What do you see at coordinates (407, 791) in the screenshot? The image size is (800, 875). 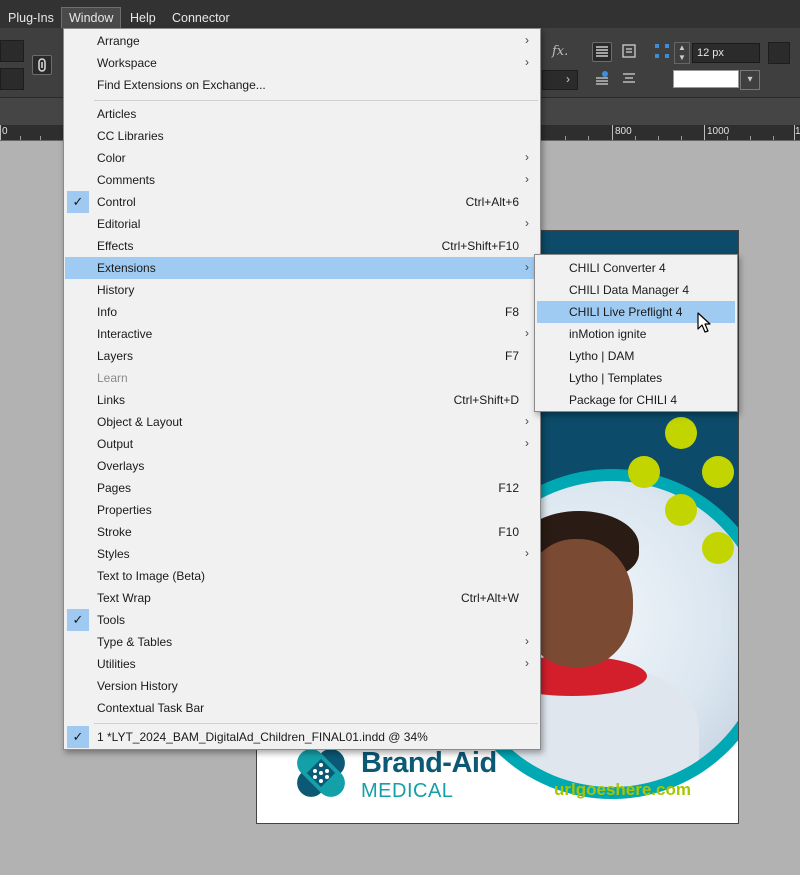 I see `brand-subtitle: MEDICAL` at bounding box center [407, 791].